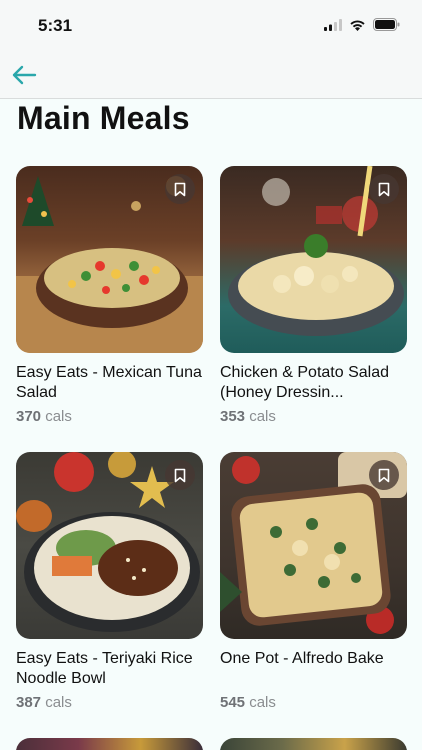 The height and width of the screenshot is (750, 422). I want to click on meal-title: Easy Eats - Mexican Tuna Salad, so click(109, 382).